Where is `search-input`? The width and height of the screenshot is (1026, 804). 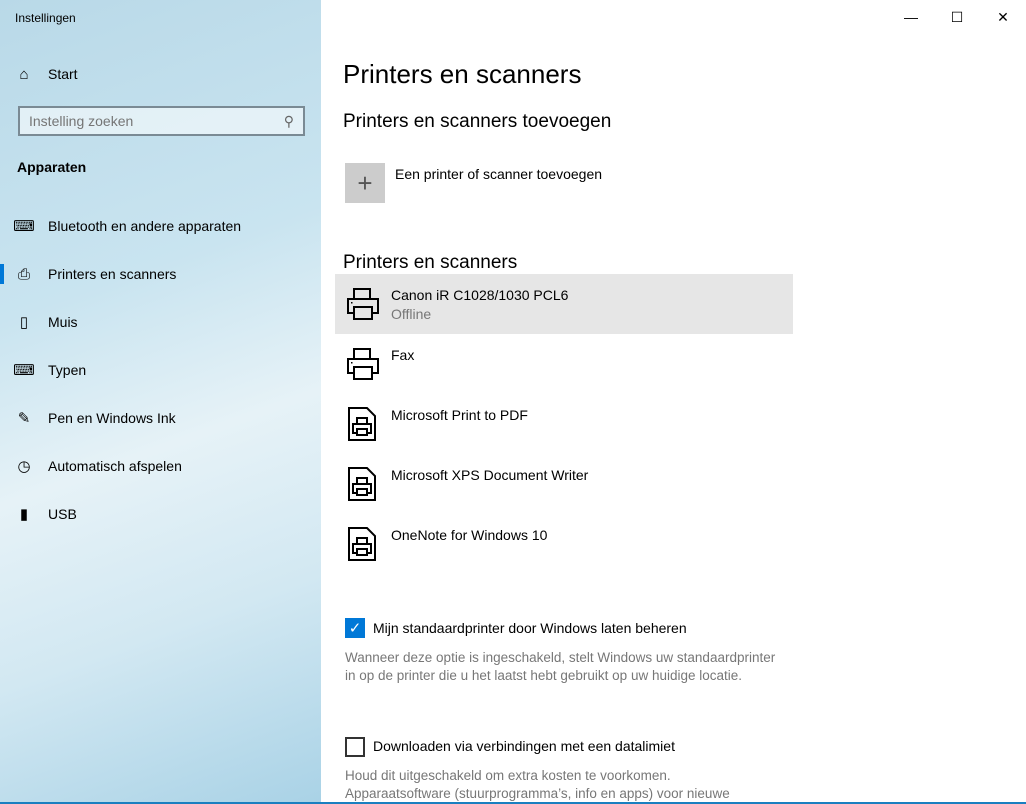 search-input is located at coordinates (139, 121).